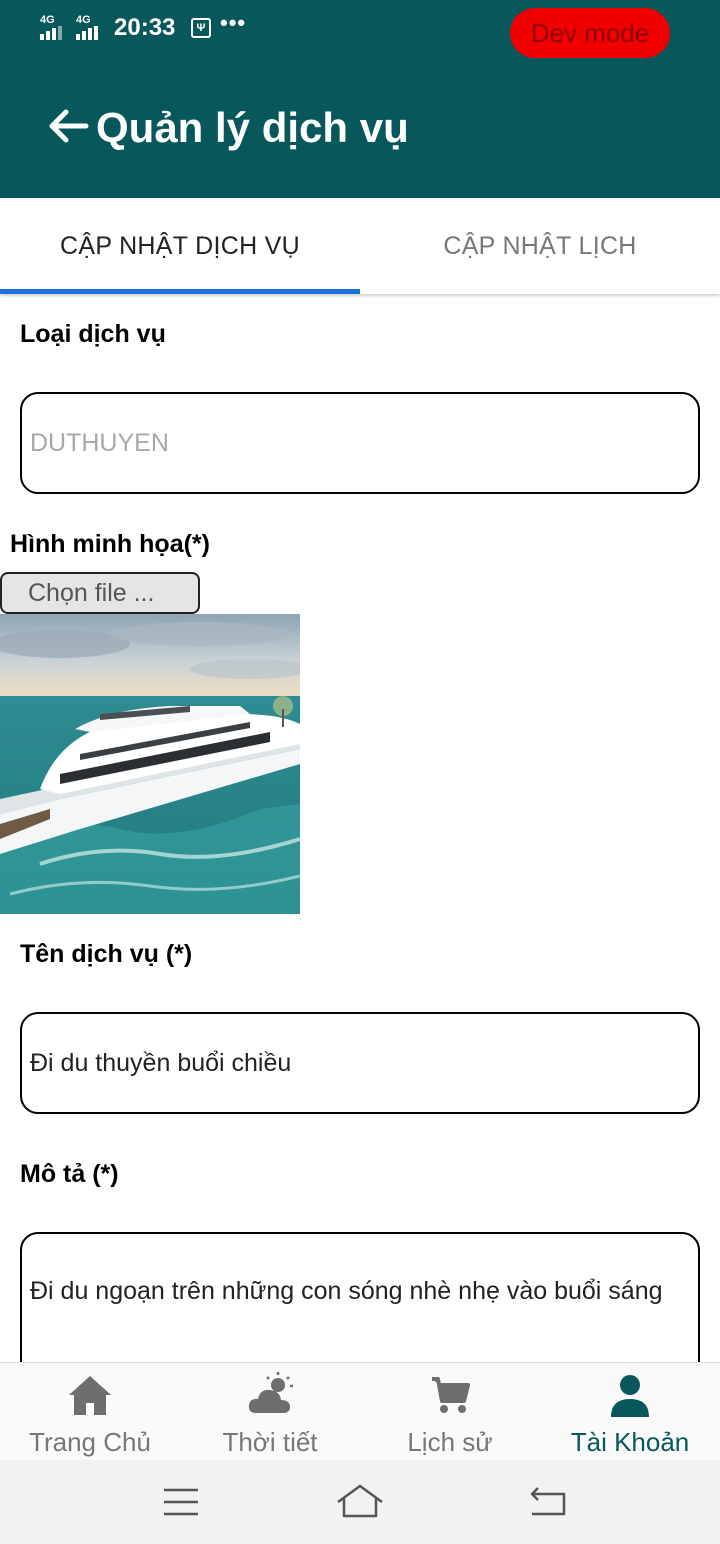 The width and height of the screenshot is (720, 1544). What do you see at coordinates (233, 22) in the screenshot?
I see `more-notifications-icon: •••` at bounding box center [233, 22].